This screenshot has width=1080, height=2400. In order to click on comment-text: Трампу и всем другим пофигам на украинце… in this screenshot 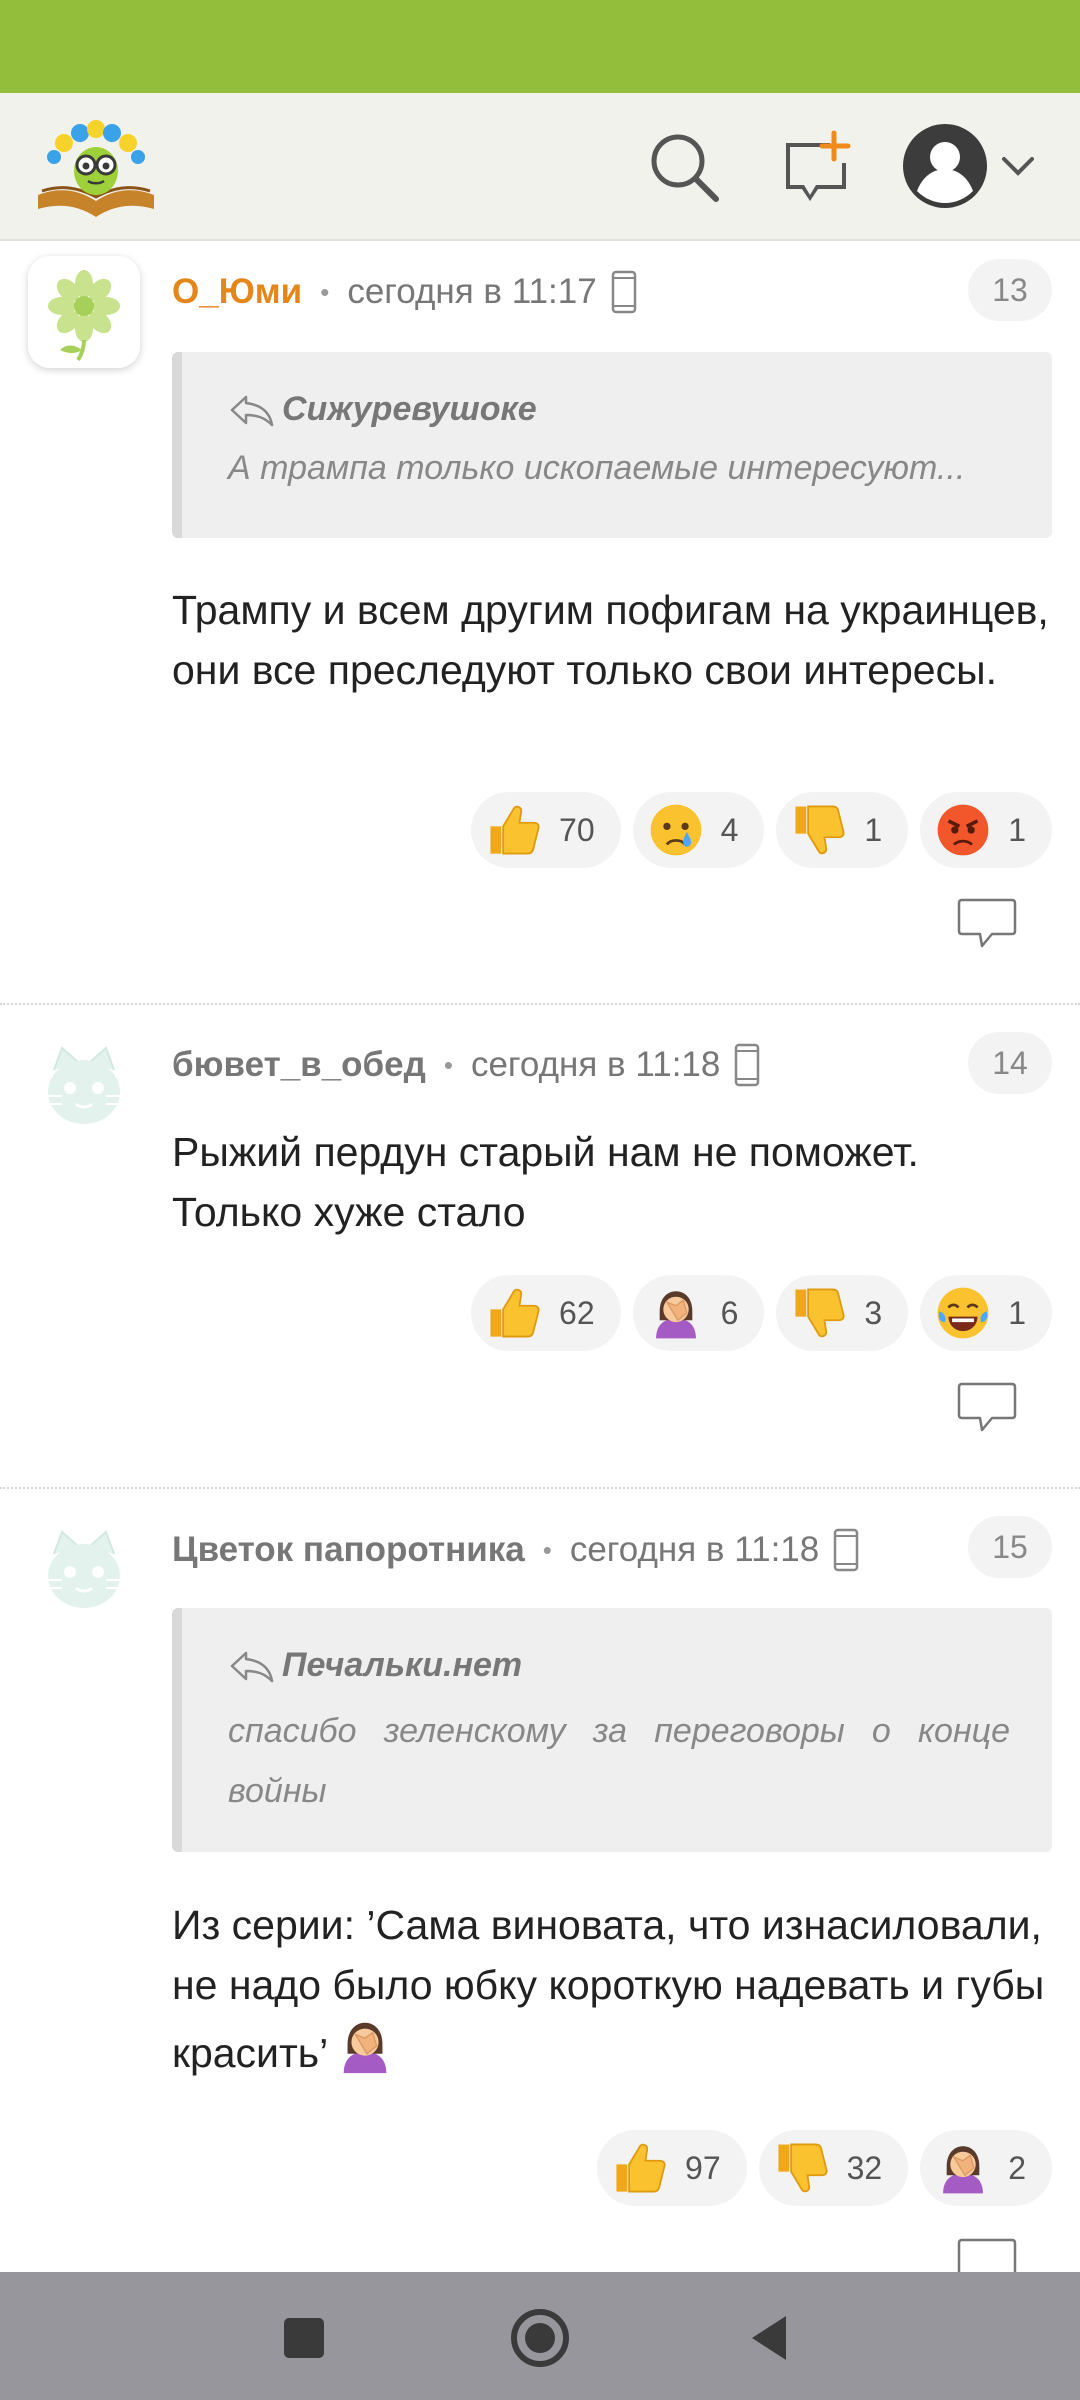, I will do `click(610, 640)`.